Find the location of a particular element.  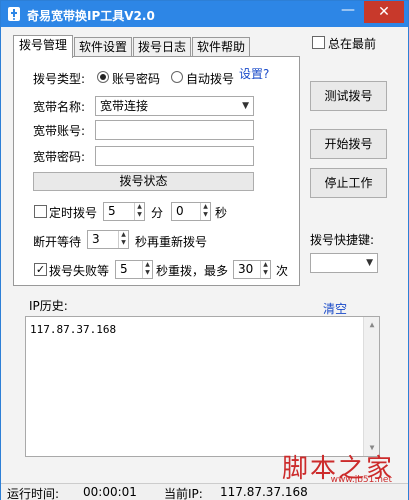

tab-dial-management: 拨号管理 is located at coordinates (43, 46).